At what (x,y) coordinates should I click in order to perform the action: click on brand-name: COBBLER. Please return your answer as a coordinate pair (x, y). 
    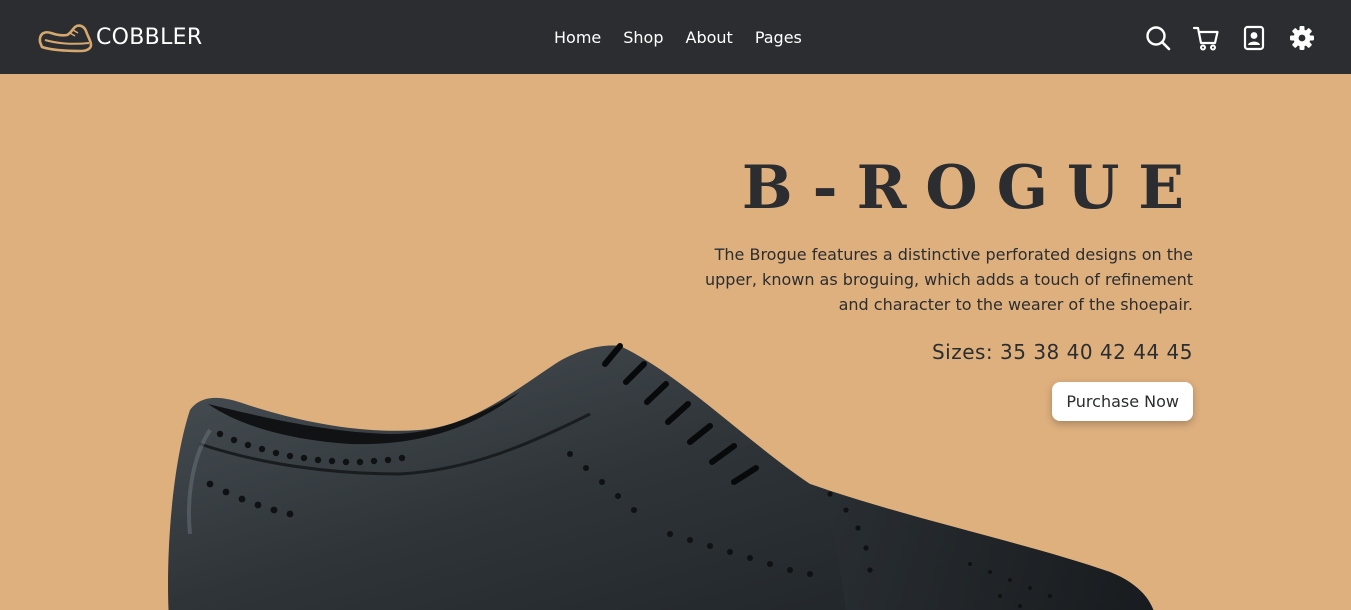
    Looking at the image, I should click on (149, 37).